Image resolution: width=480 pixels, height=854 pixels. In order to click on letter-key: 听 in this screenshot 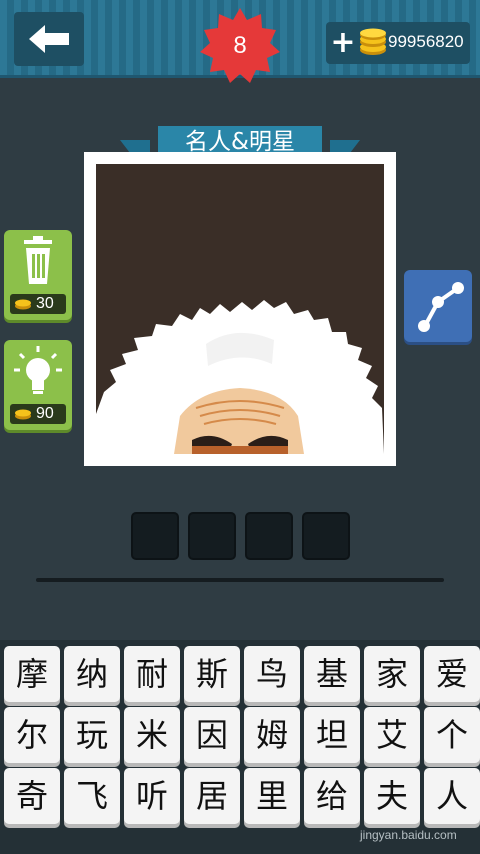, I will do `click(152, 796)`.